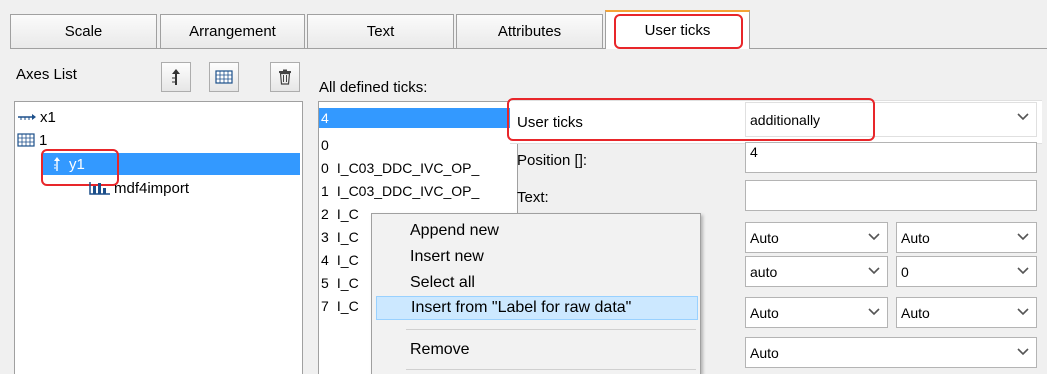 The width and height of the screenshot is (1047, 374). Describe the element at coordinates (48, 117) in the screenshot. I see `tree-item-label: x1` at that location.